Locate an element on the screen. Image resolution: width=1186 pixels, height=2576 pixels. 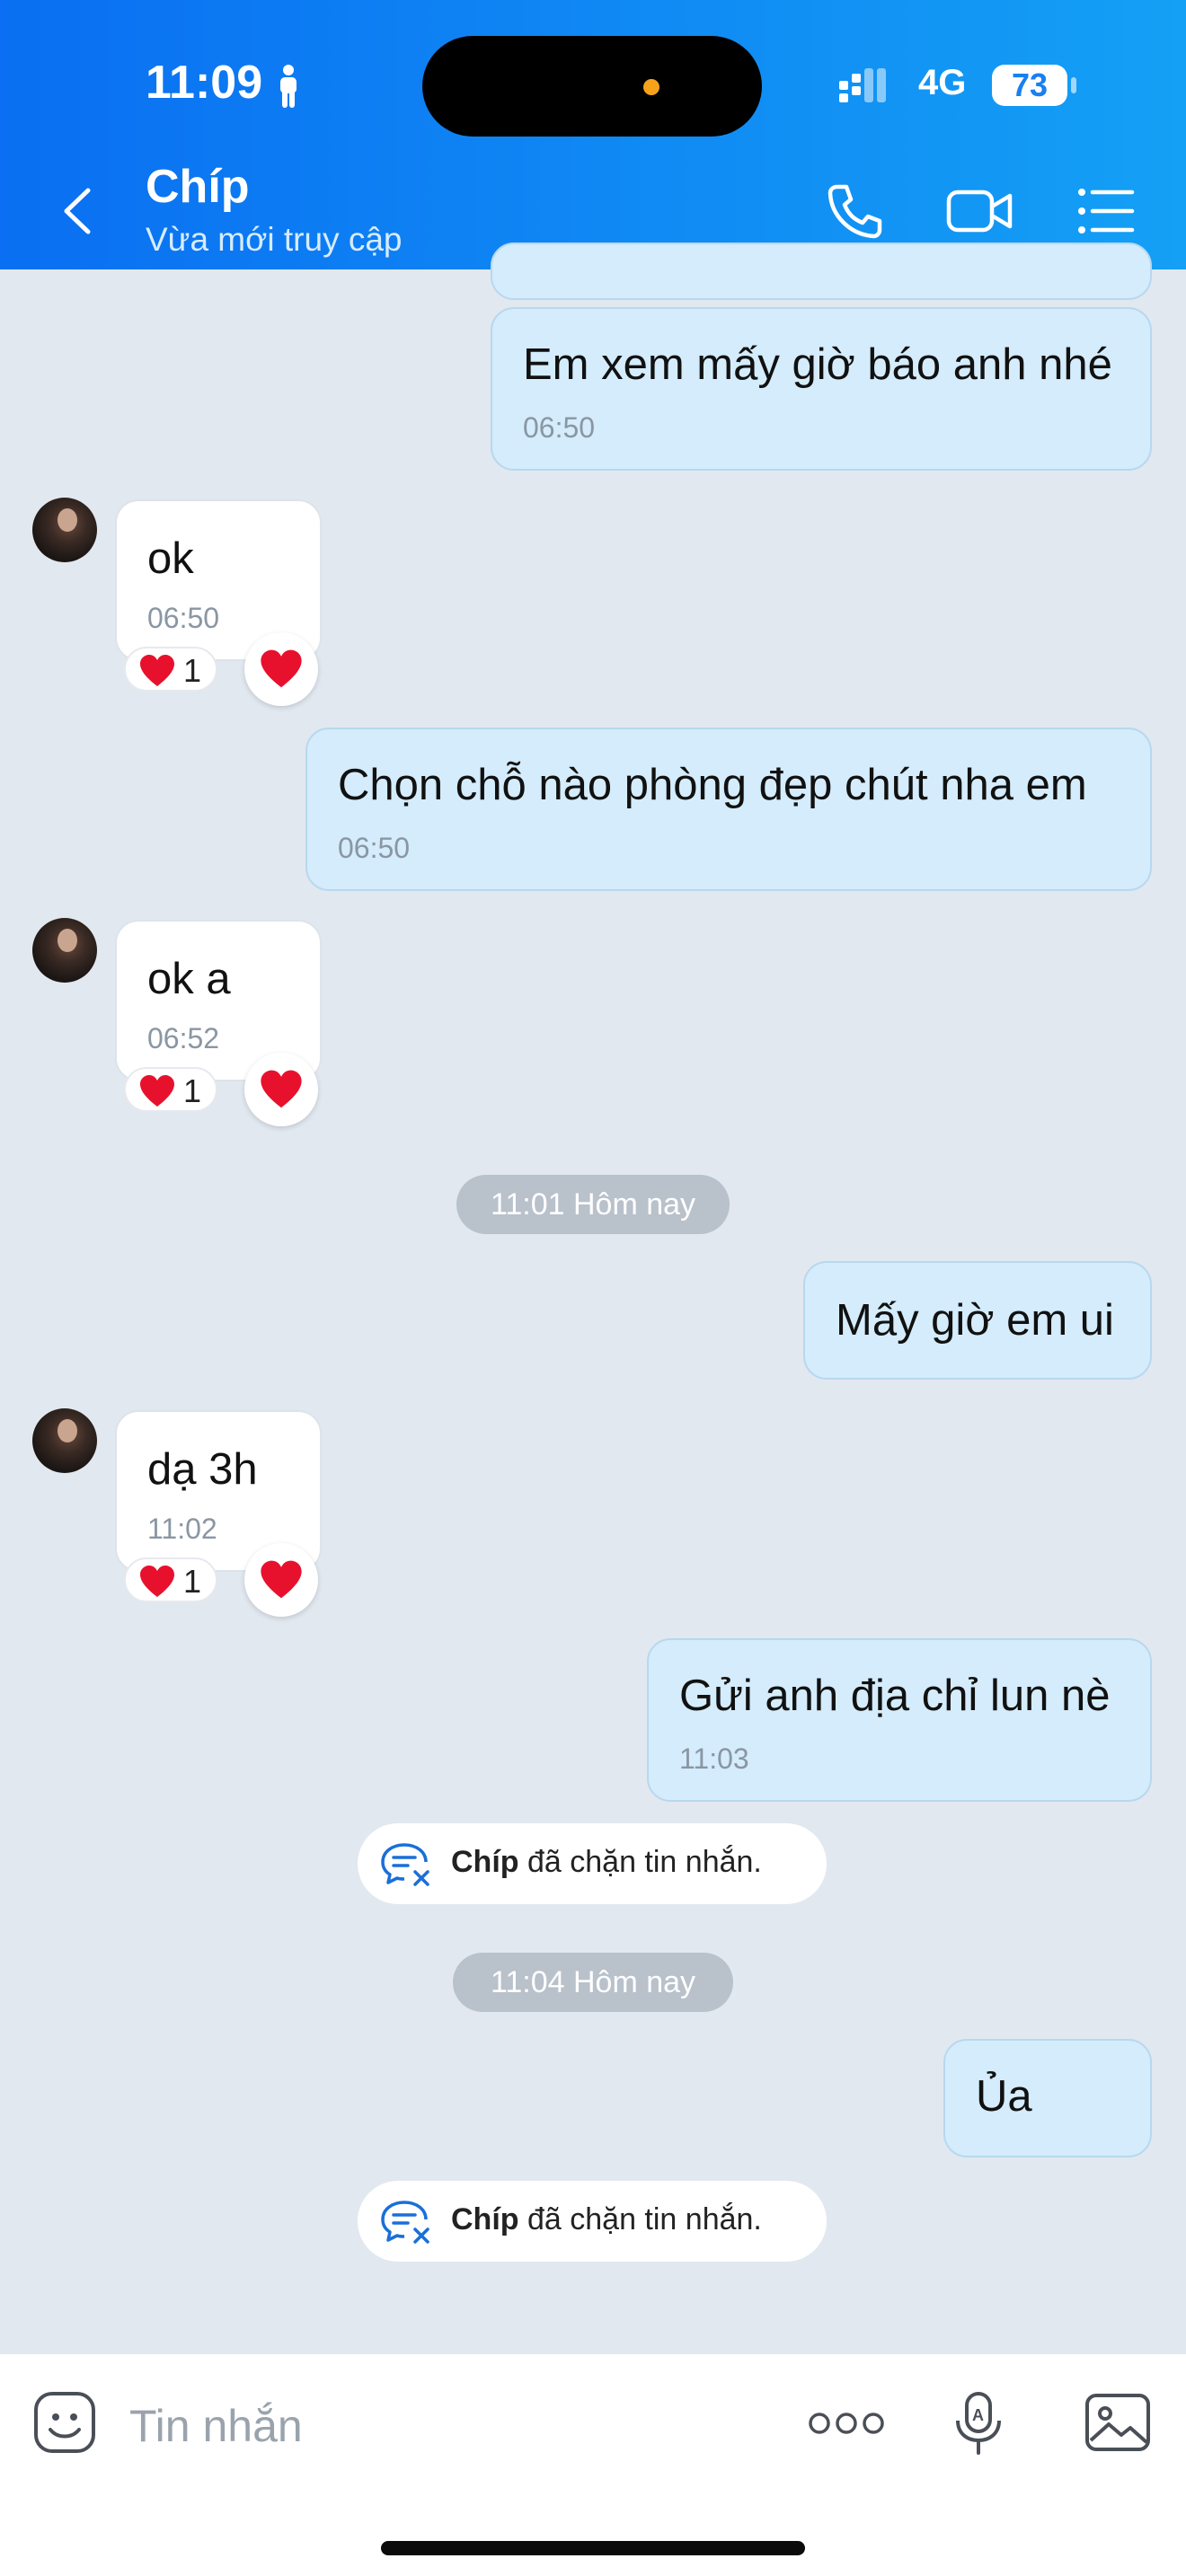
message-bubble-outgoing: Mấy giờ em ui is located at coordinates (977, 1320).